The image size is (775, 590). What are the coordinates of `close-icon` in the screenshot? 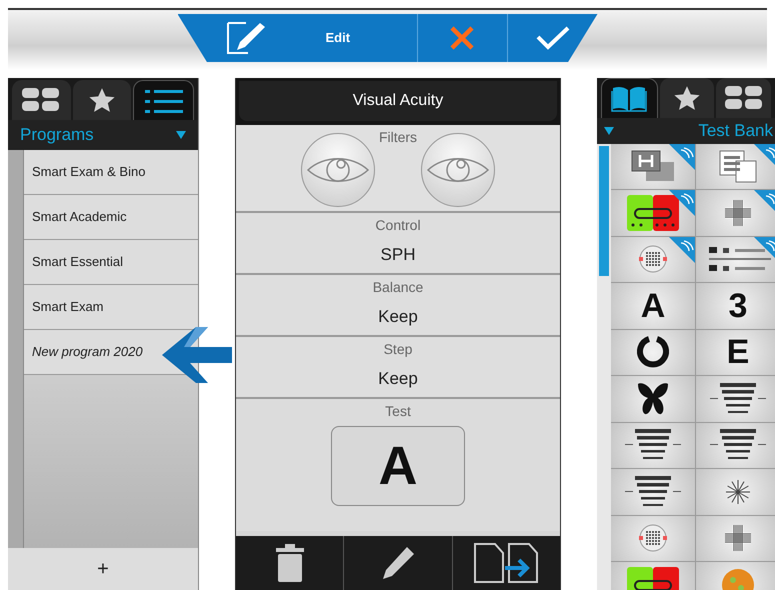 It's located at (462, 38).